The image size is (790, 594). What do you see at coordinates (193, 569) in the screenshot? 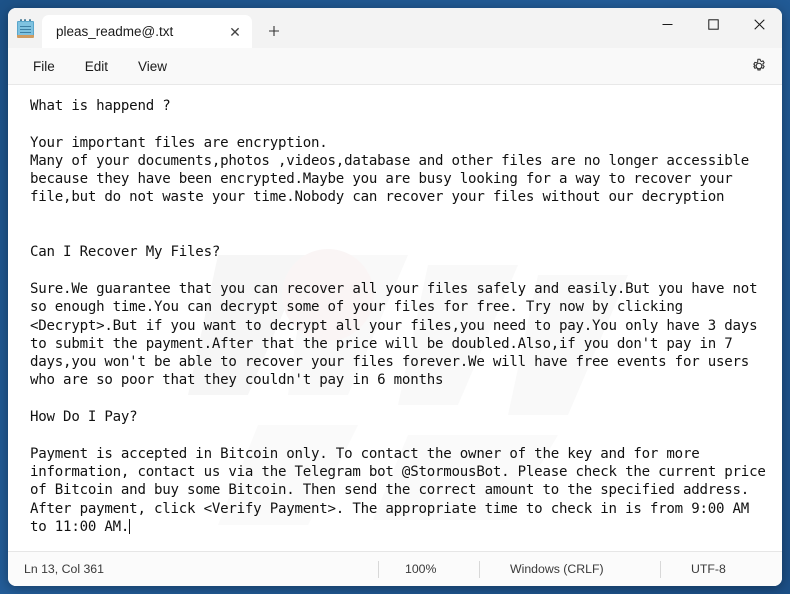
I see `cursor-position: Ln 13, Col 361` at bounding box center [193, 569].